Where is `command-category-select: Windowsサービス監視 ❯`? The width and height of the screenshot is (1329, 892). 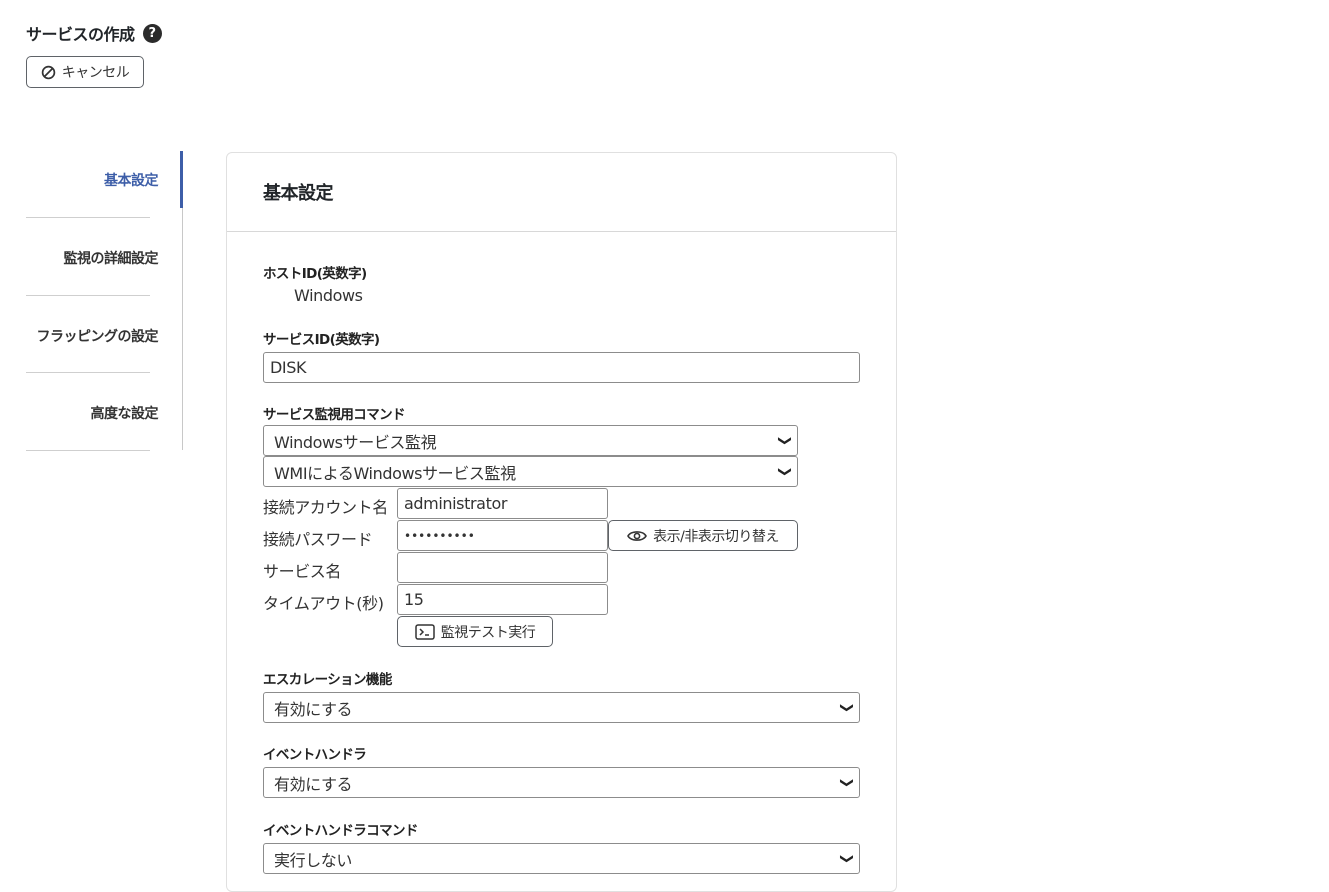 command-category-select: Windowsサービス監視 ❯ is located at coordinates (530, 440).